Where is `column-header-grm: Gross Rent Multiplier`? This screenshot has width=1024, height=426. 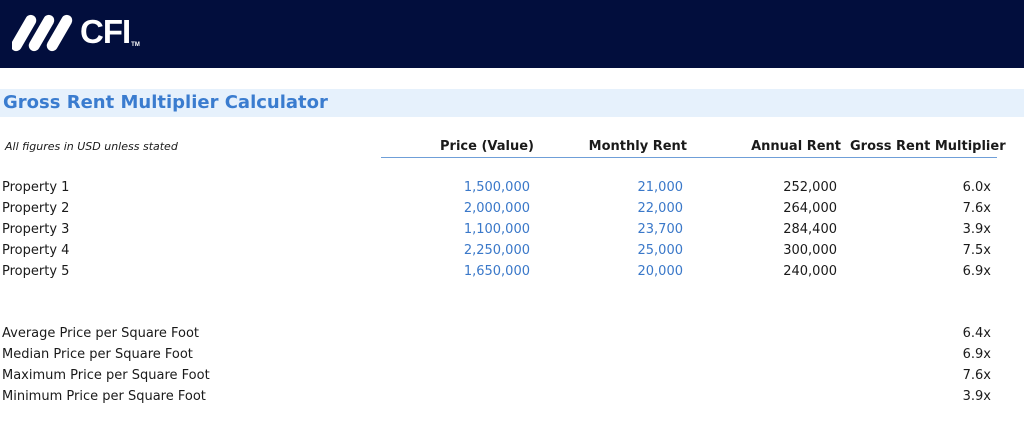 column-header-grm: Gross Rent Multiplier is located at coordinates (928, 146).